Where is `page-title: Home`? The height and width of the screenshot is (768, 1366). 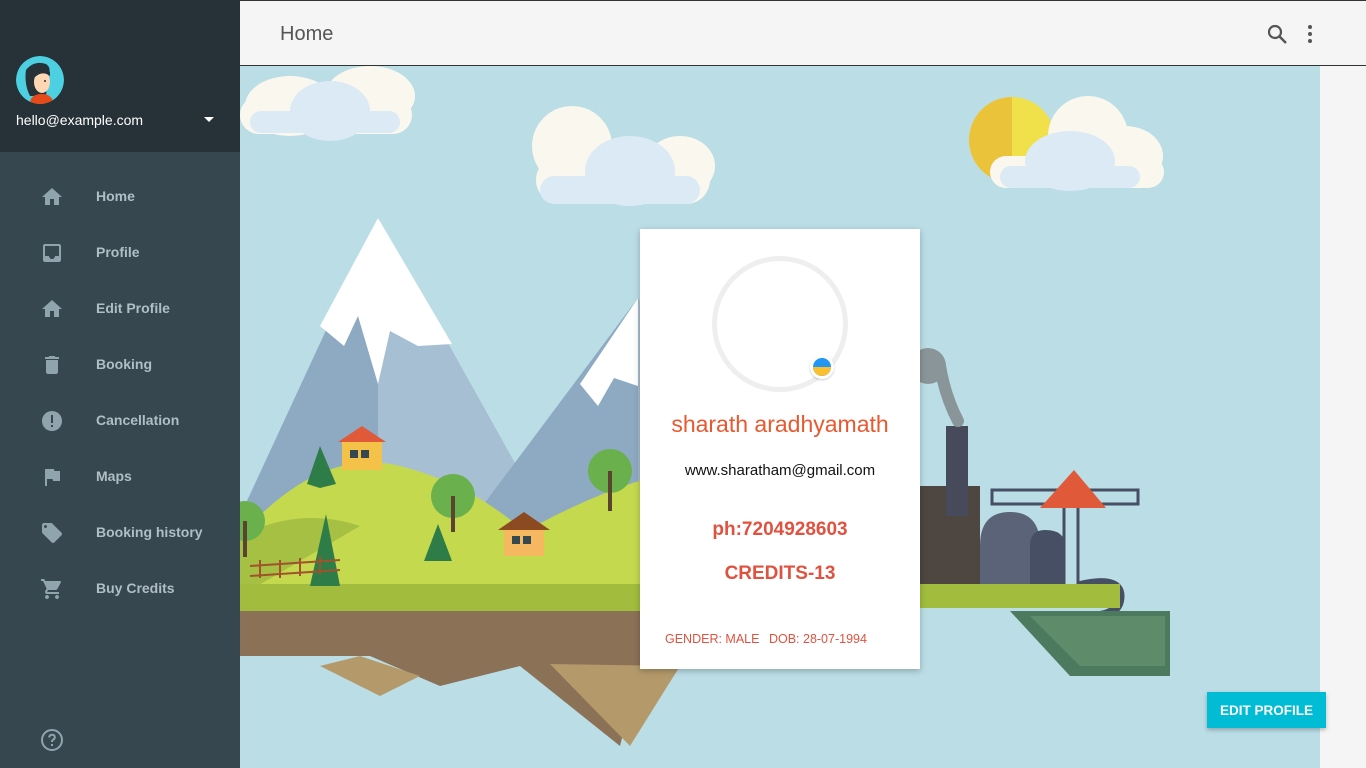 page-title: Home is located at coordinates (307, 34).